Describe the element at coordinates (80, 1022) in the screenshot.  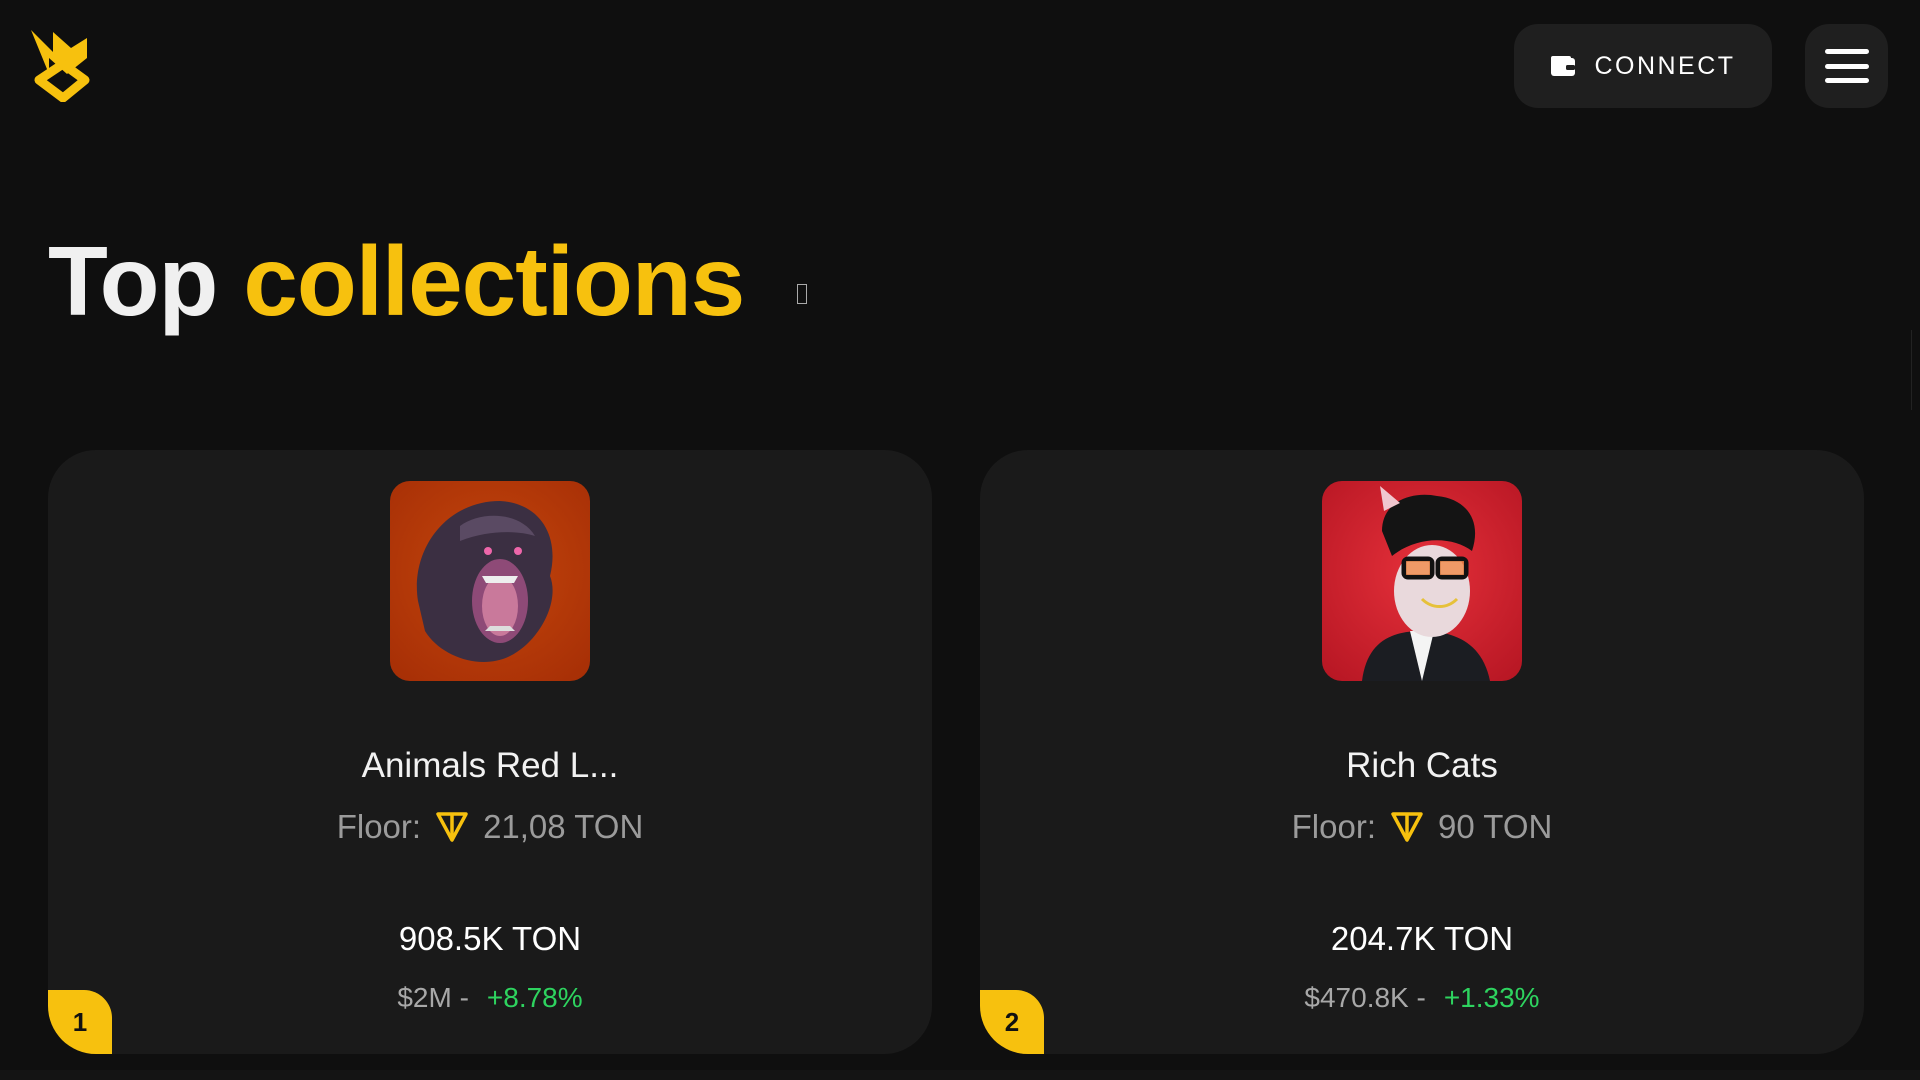
I see `rank-badge: 1` at that location.